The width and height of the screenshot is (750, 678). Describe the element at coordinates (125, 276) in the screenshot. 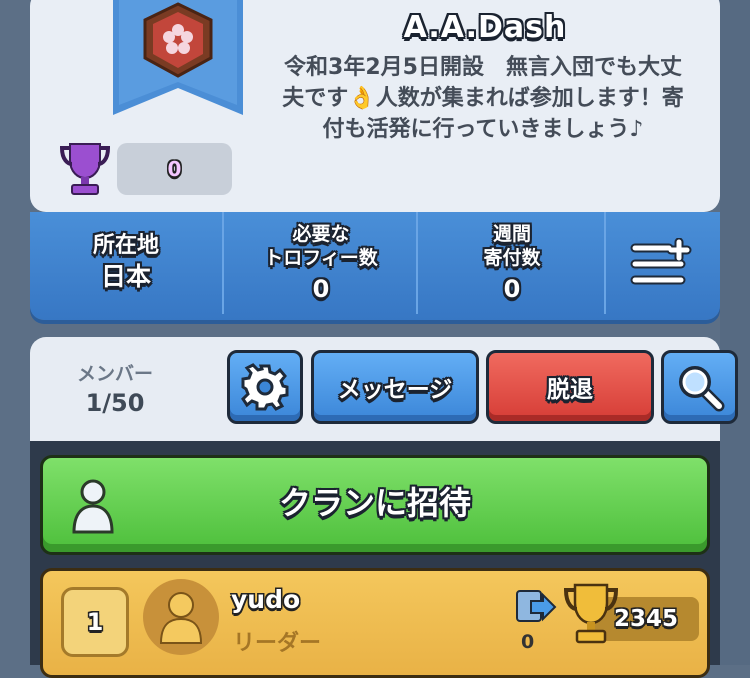

I see `location-value: 日本` at that location.